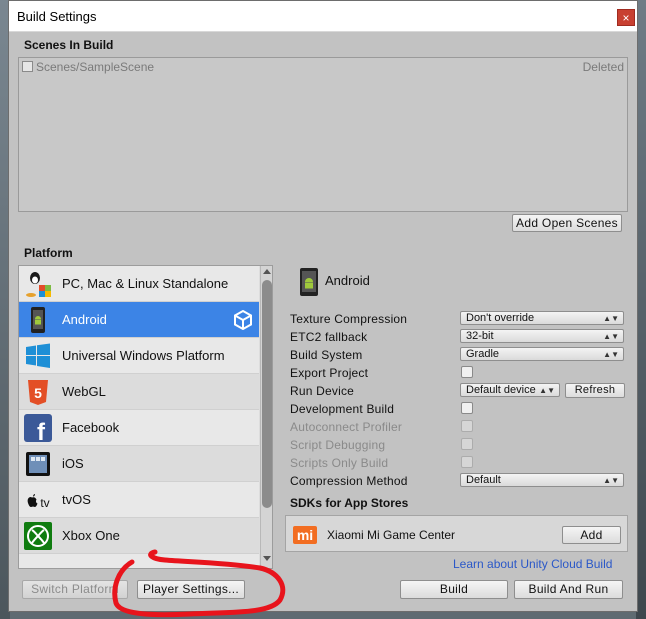 This screenshot has width=646, height=619. Describe the element at coordinates (95, 67) in the screenshot. I see `scene-name: Scenes/SampleScene` at that location.